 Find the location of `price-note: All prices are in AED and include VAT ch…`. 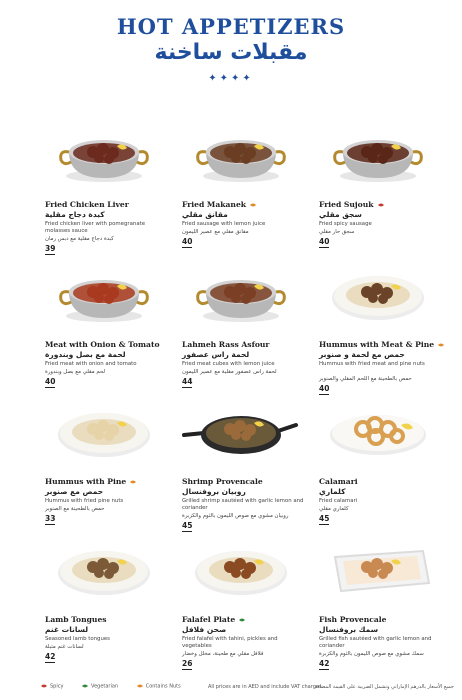

price-note: All prices are in AED and include VAT ch… is located at coordinates (265, 687).